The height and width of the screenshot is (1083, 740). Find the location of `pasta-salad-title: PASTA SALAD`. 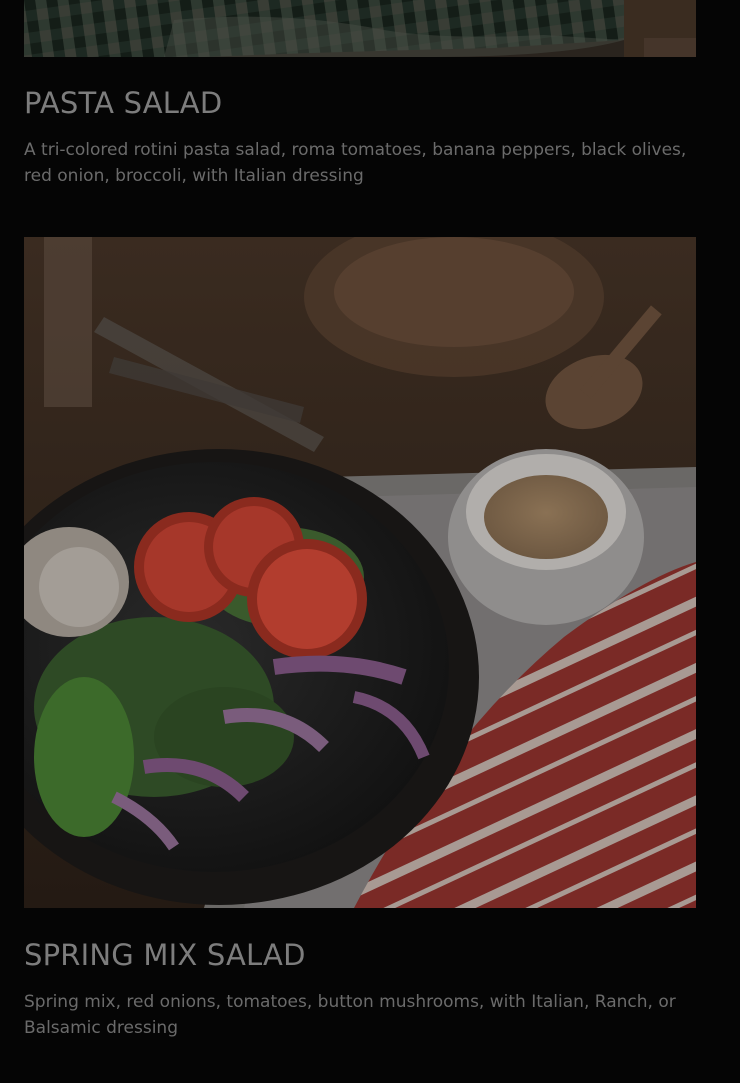

pasta-salad-title: PASTA SALAD is located at coordinates (123, 103).